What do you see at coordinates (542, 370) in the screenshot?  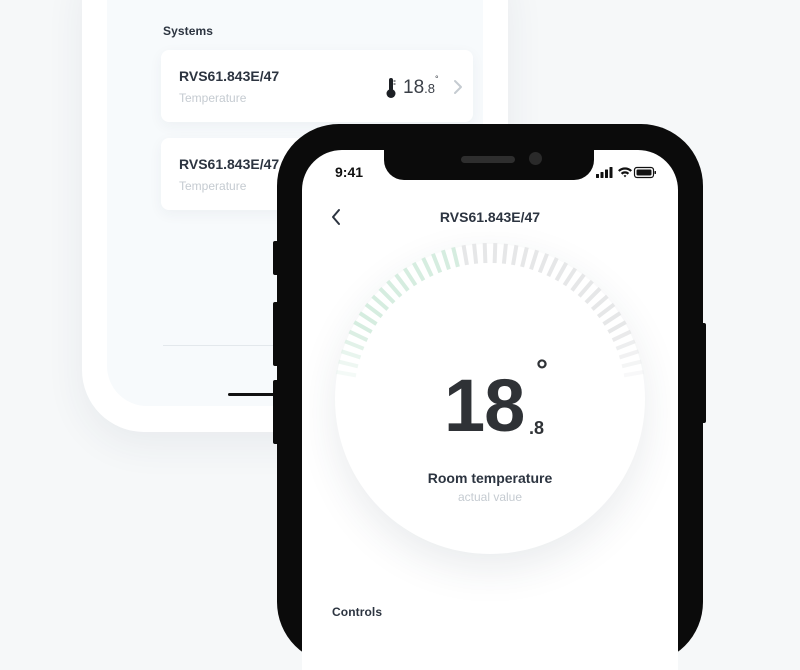 I see `temperature-degree: °` at bounding box center [542, 370].